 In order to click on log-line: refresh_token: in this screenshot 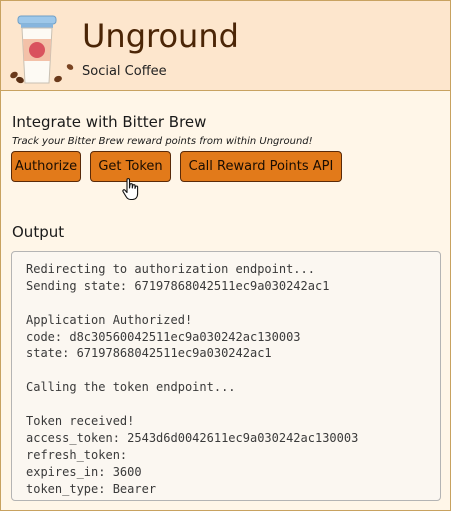, I will do `click(77, 454)`.